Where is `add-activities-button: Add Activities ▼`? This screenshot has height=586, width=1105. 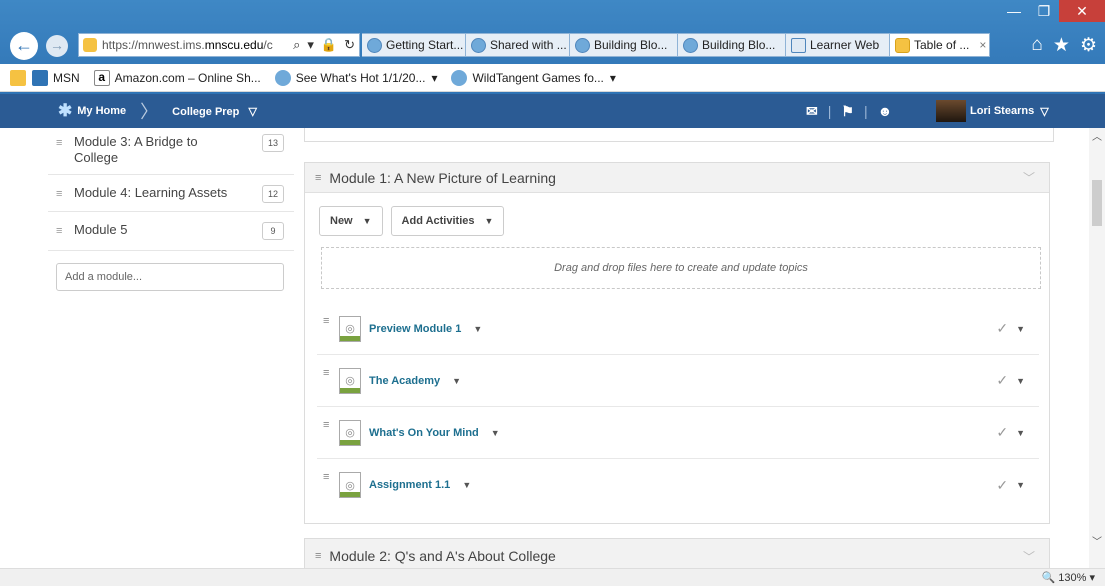
add-activities-button: Add Activities ▼ is located at coordinates (447, 221).